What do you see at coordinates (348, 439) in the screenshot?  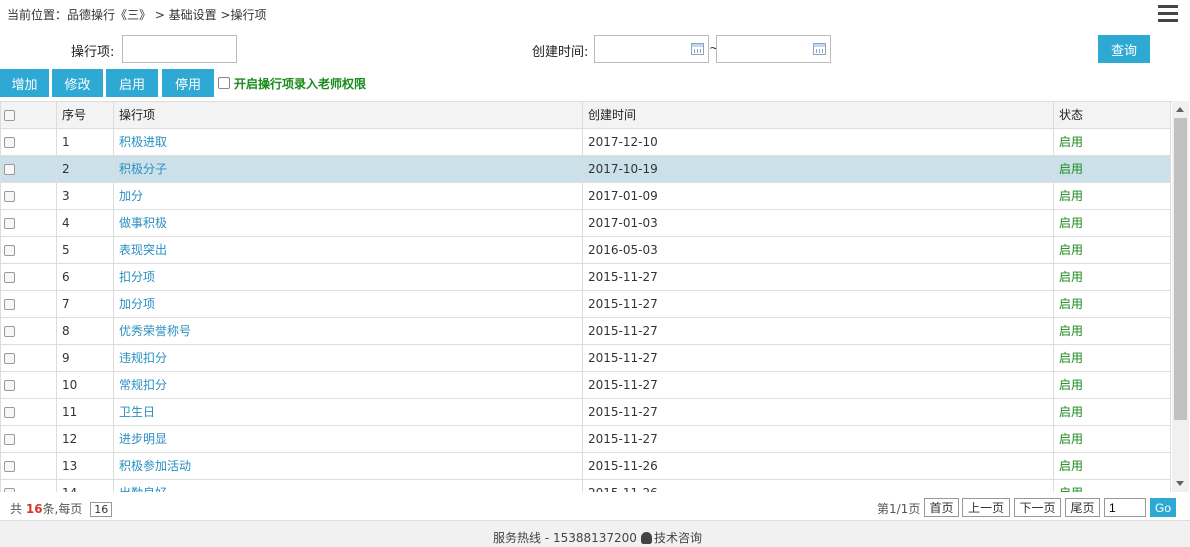 I see `row-item-link: 进步明显` at bounding box center [348, 439].